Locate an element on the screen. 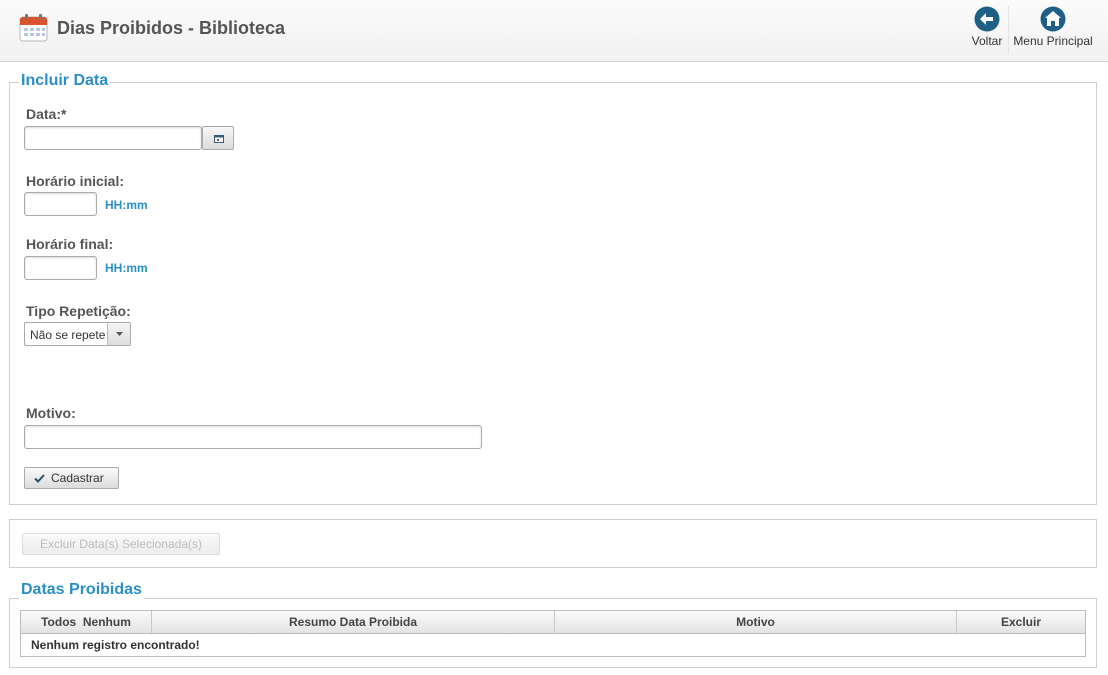  page-title: Dias Proibidos - Biblioteca is located at coordinates (171, 28).